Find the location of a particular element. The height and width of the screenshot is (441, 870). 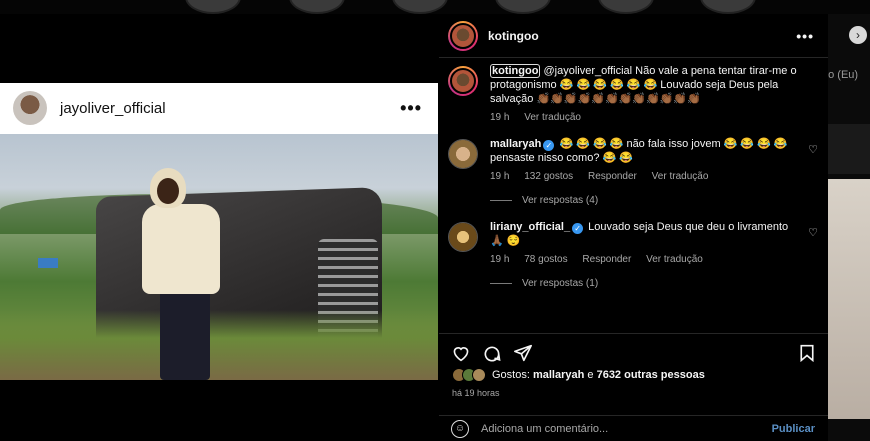

bookmark-icon is located at coordinates (807, 353).